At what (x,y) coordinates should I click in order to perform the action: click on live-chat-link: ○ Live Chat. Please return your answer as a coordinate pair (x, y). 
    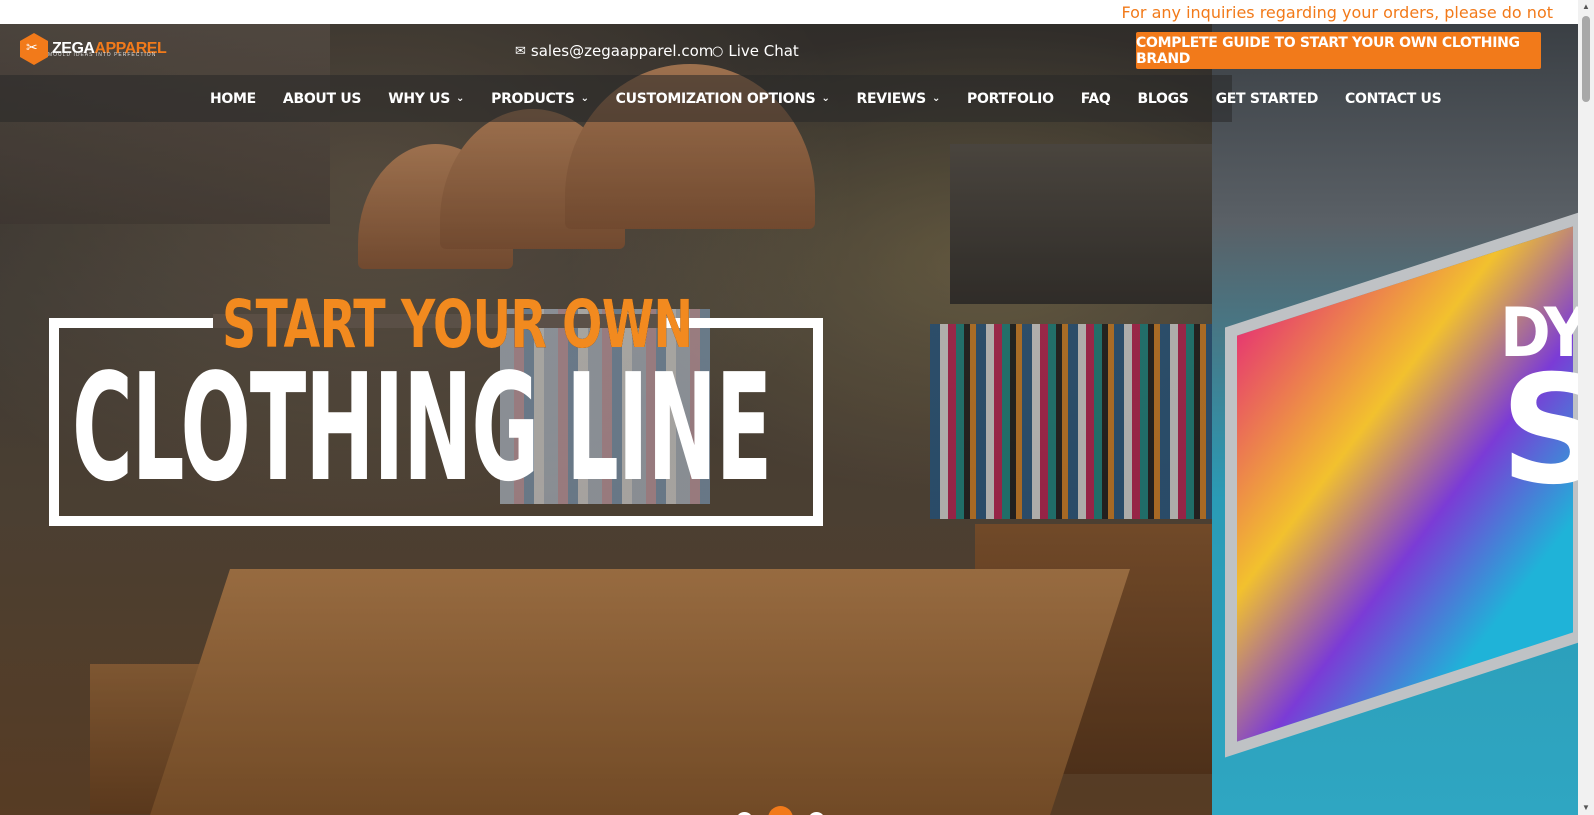
    Looking at the image, I should click on (755, 51).